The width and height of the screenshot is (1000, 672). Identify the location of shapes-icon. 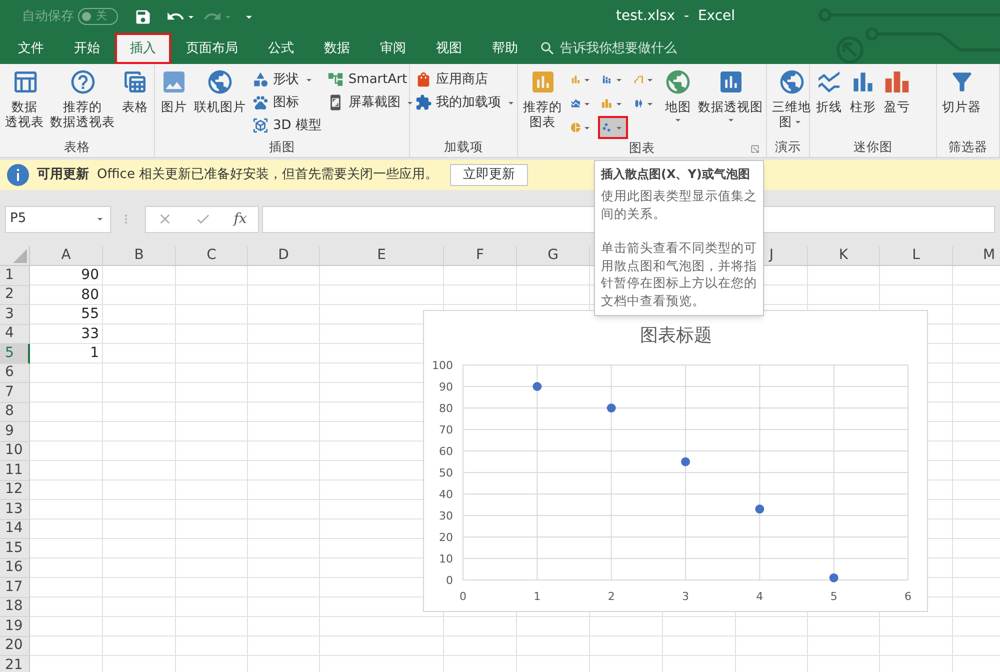
(260, 79).